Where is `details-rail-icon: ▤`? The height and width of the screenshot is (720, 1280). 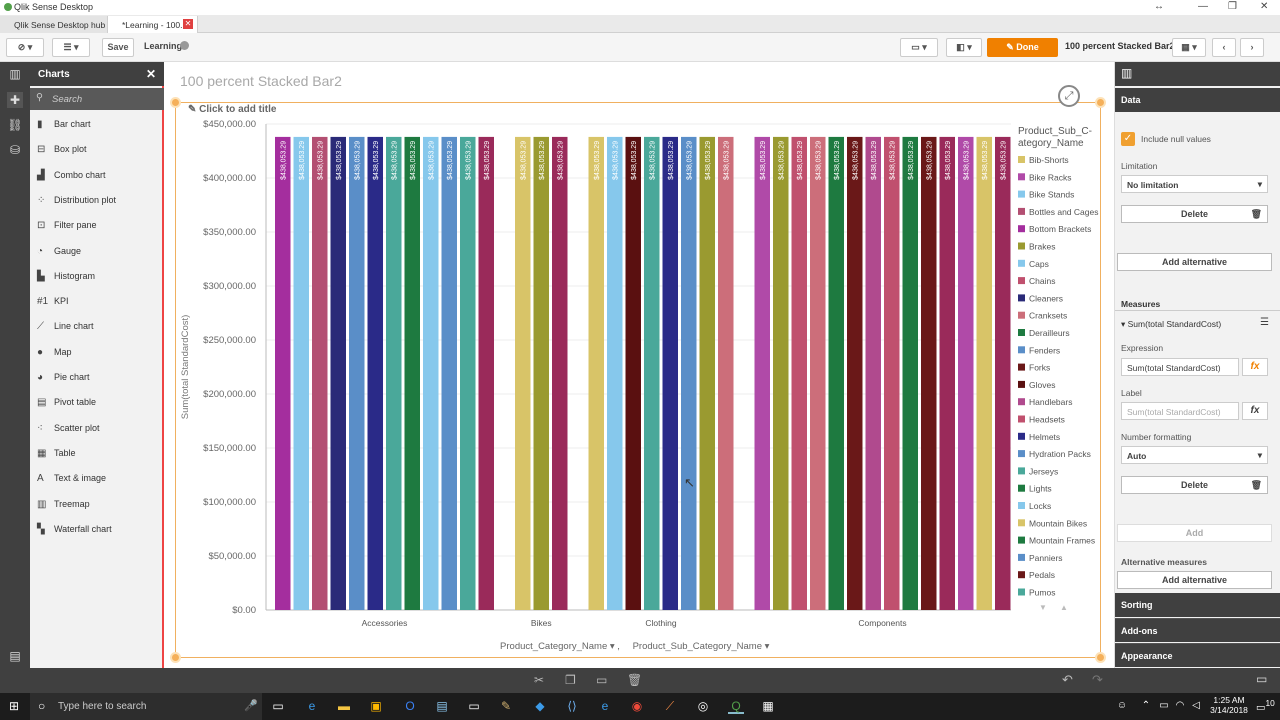
details-rail-icon: ▤ is located at coordinates (15, 656).